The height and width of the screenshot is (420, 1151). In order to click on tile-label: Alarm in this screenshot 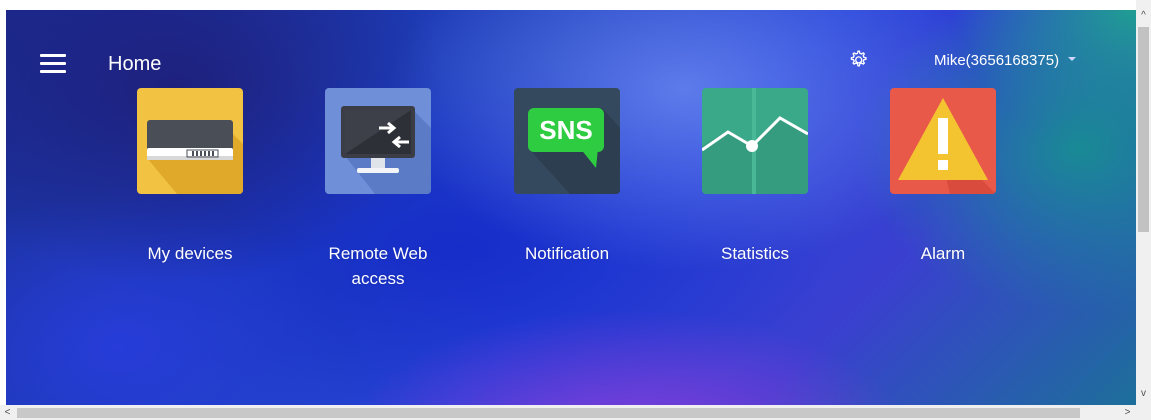, I will do `click(943, 253)`.